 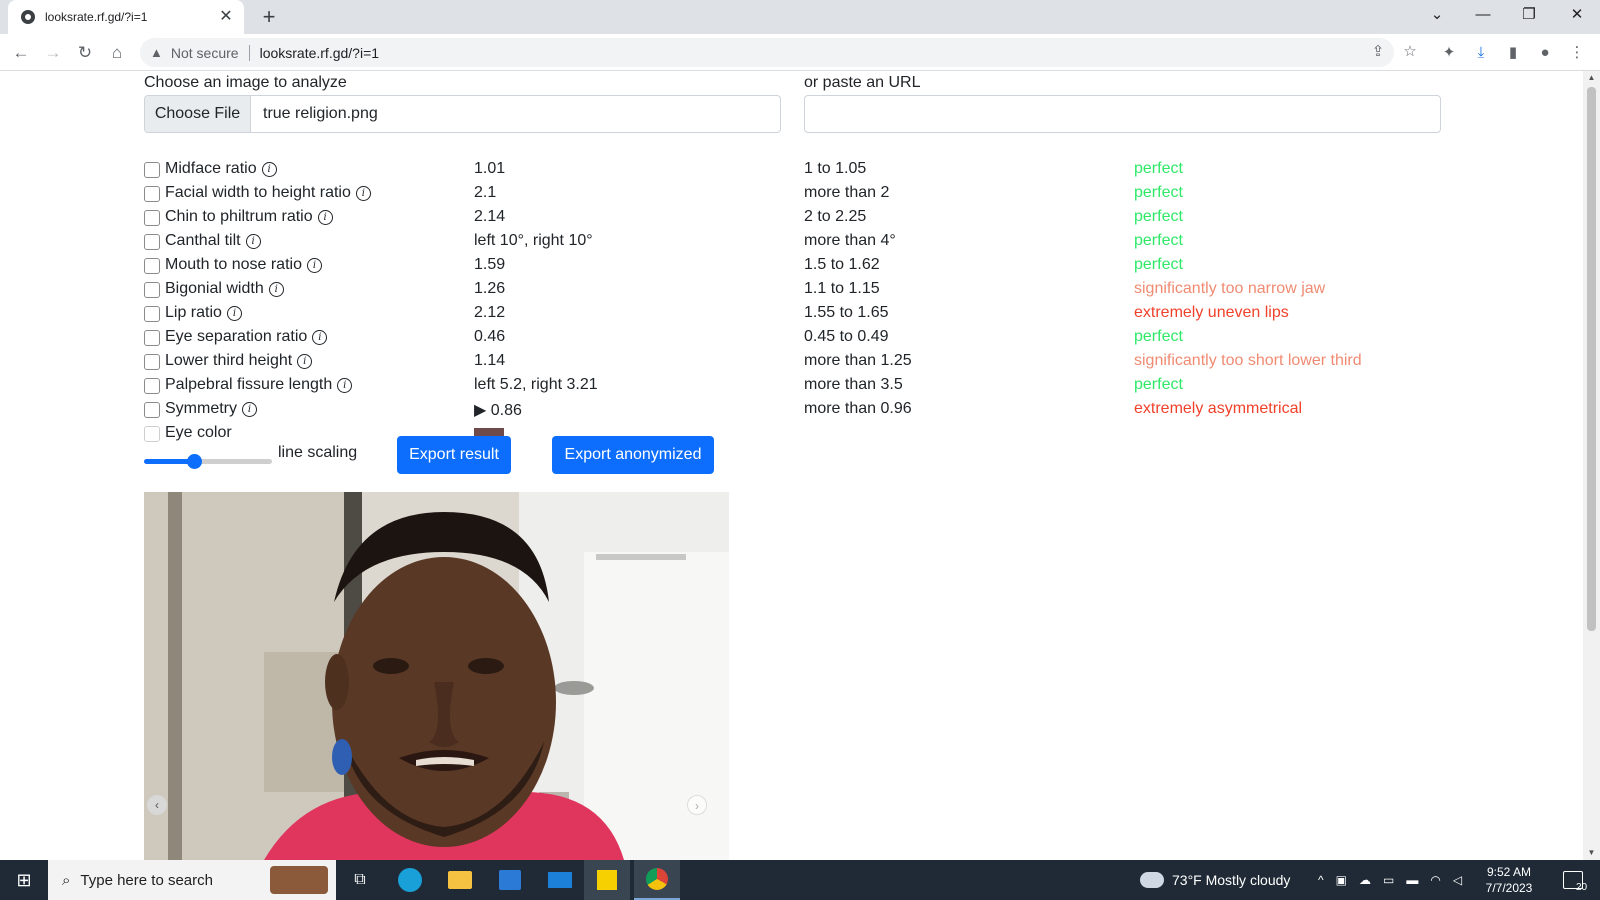 I want to click on face-photo-illustration, so click(x=436, y=676).